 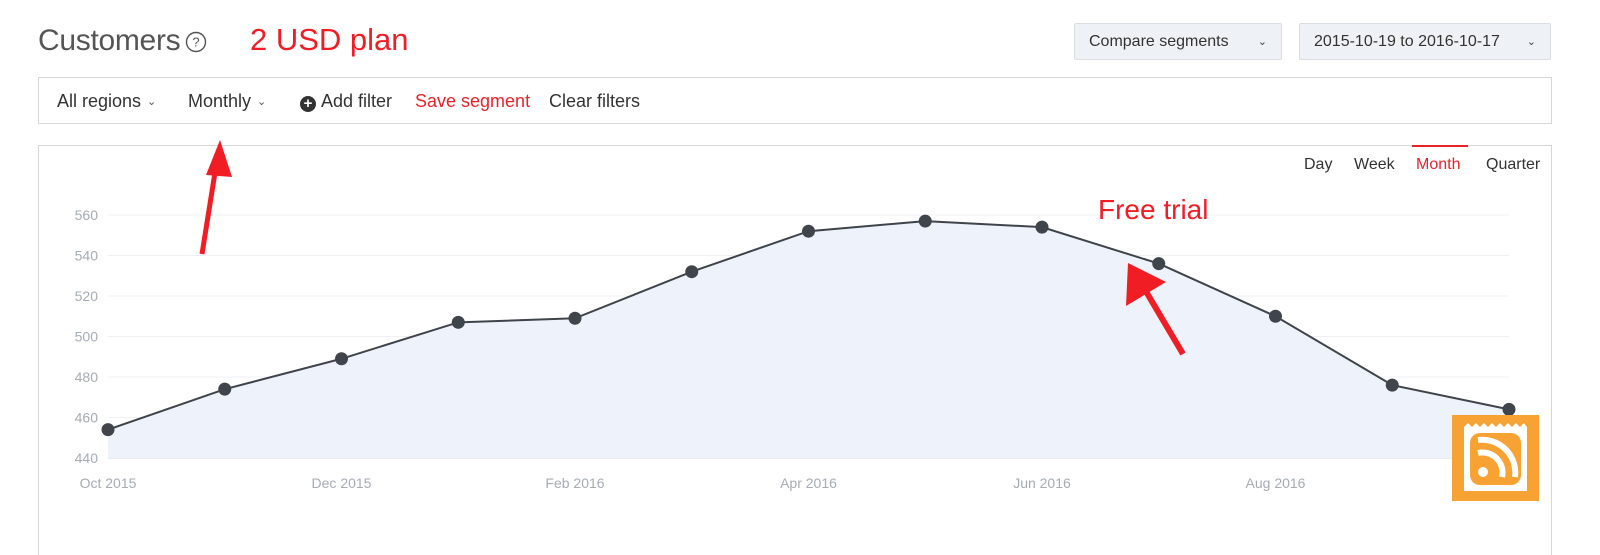 What do you see at coordinates (342, 483) in the screenshot?
I see `x-tick-label: Dec 2015` at bounding box center [342, 483].